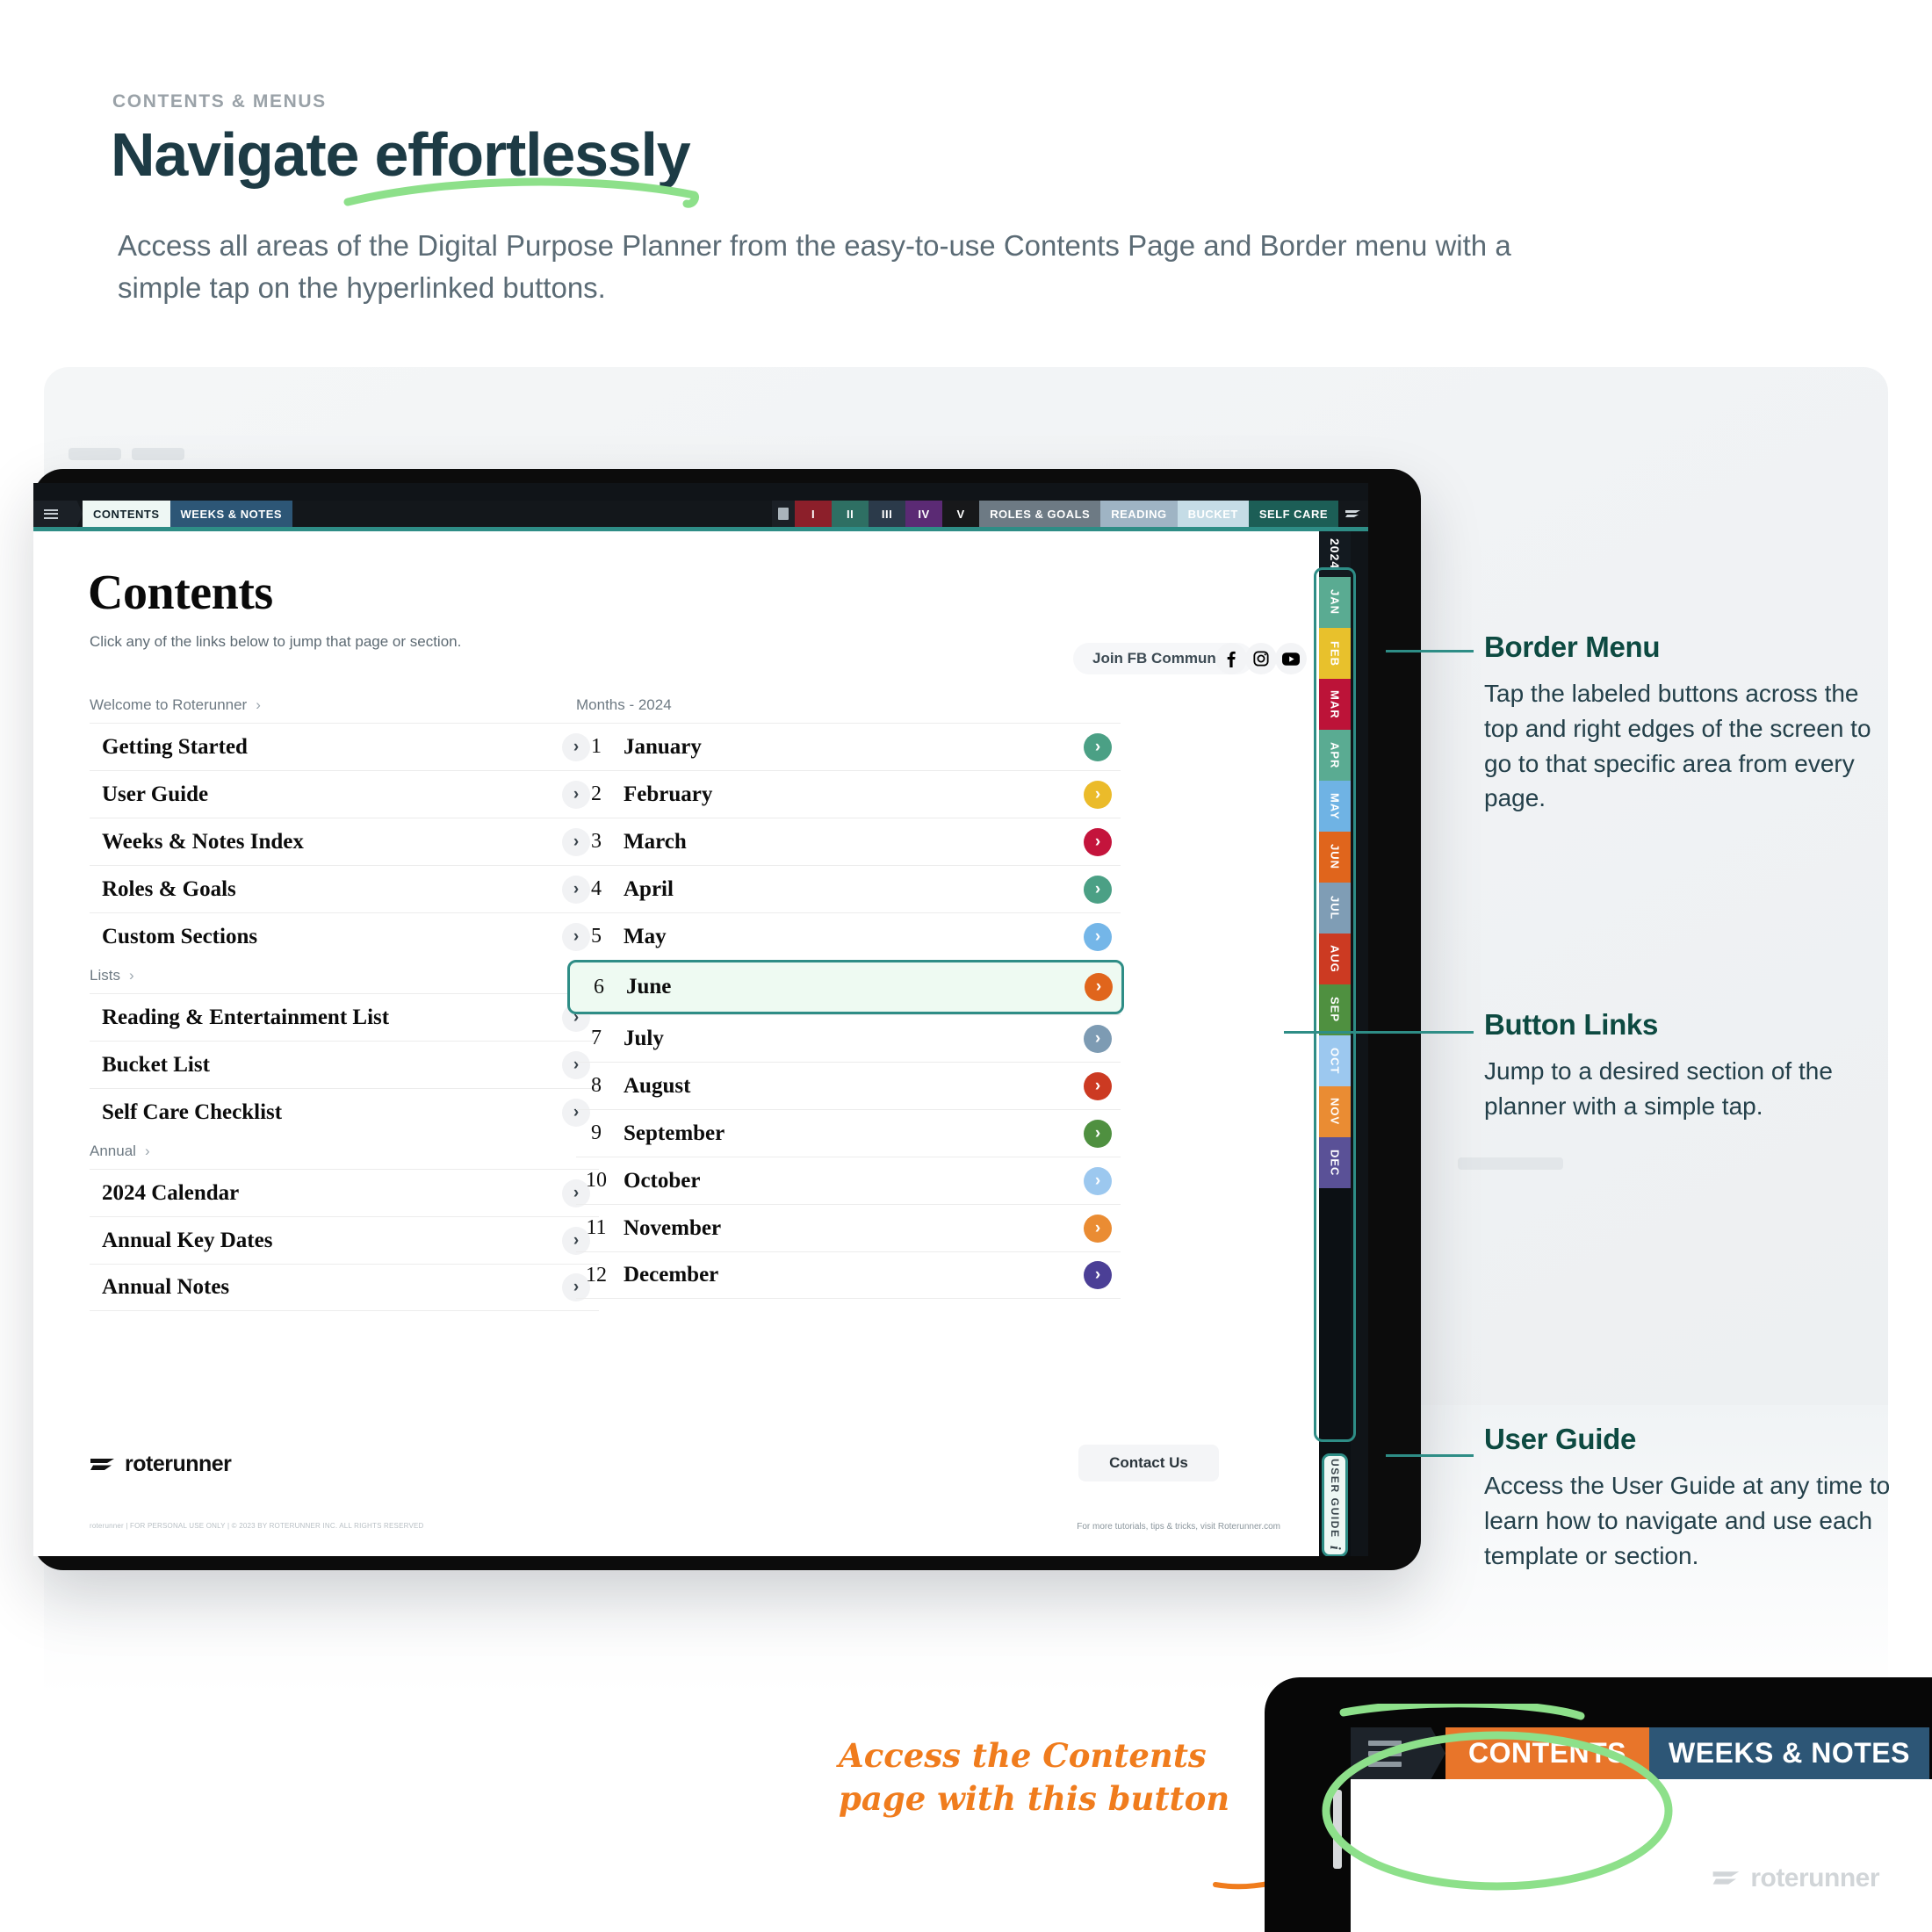 The height and width of the screenshot is (1932, 1932). I want to click on border-menu-tab-may: MAY, so click(1335, 806).